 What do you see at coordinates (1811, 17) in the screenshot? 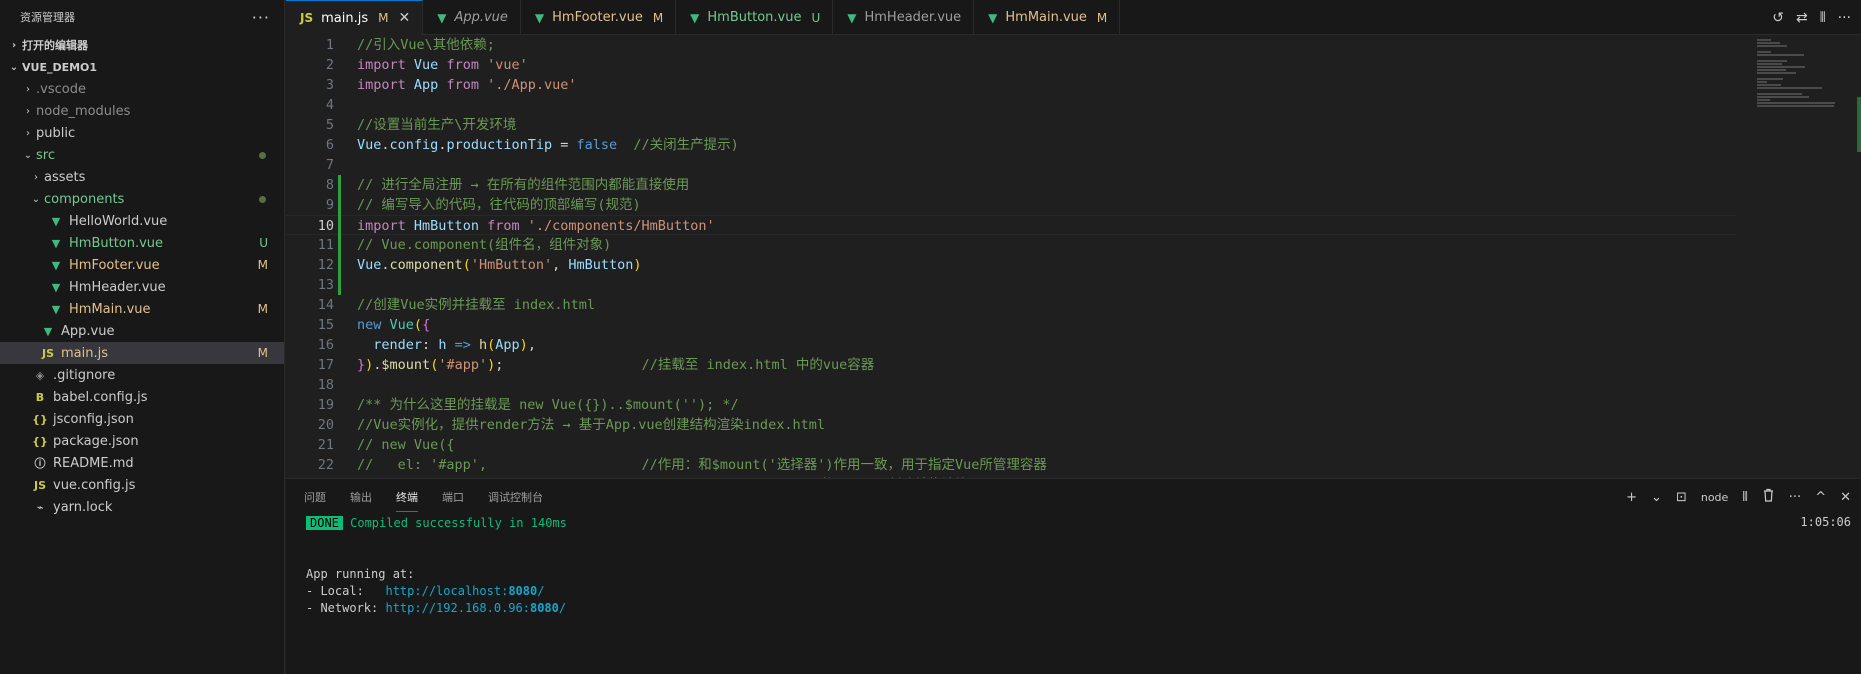
I see `editor-actions: ↺ ⇄ ⫴ ···` at bounding box center [1811, 17].